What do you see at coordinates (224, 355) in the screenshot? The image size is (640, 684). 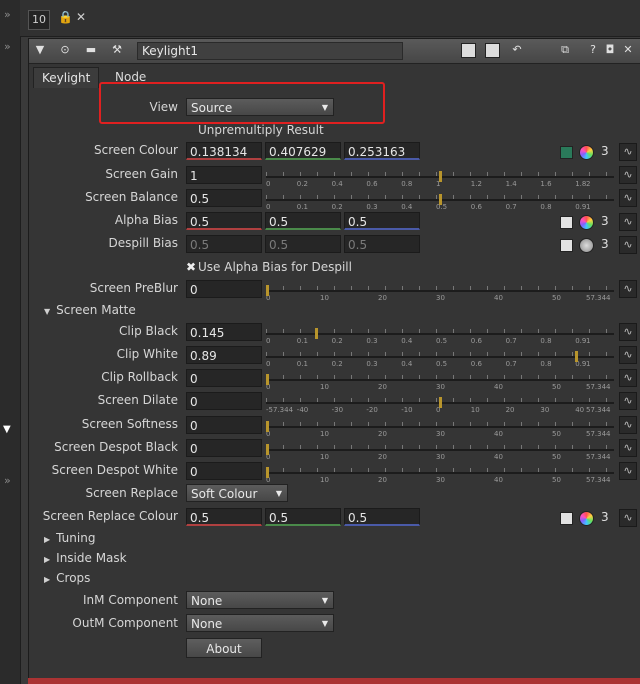 I see `clip-white-field: 0.89` at bounding box center [224, 355].